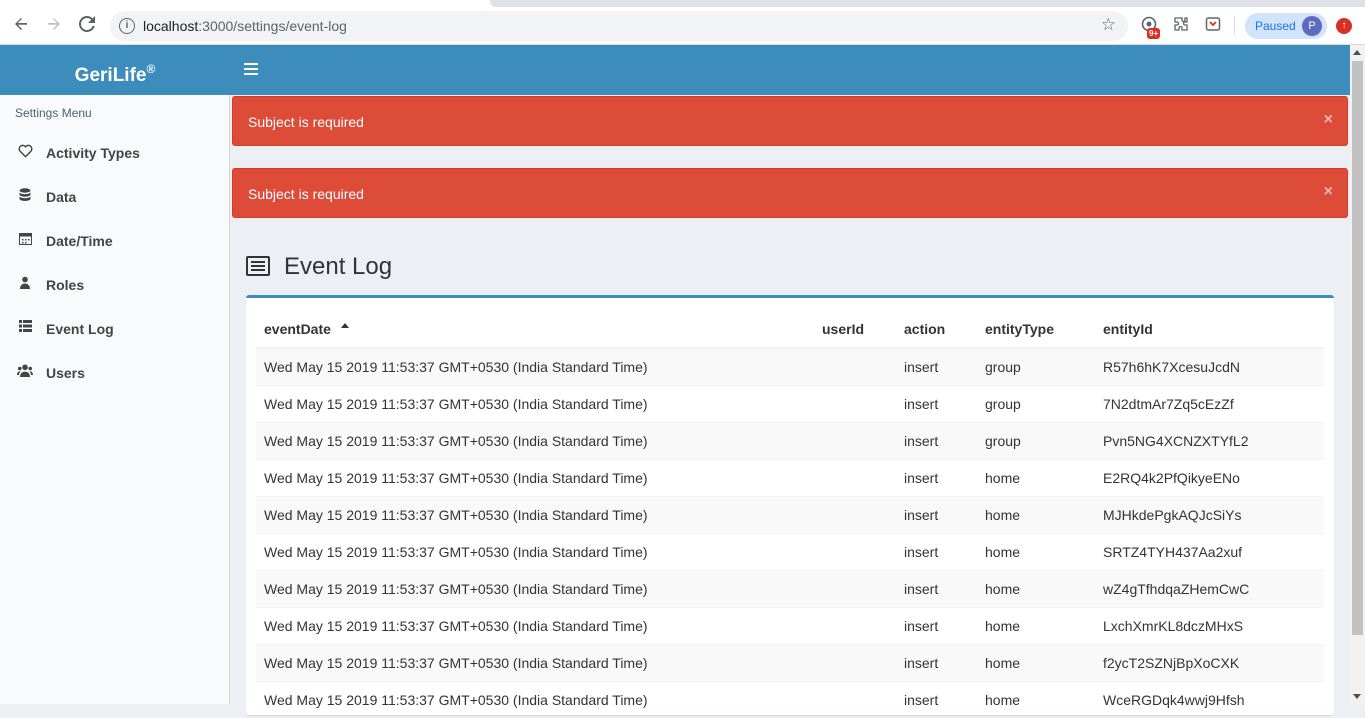 Image resolution: width=1365 pixels, height=718 pixels. I want to click on table-cell-entityId: wZ4gTfhdqaZHemCwC, so click(1209, 588).